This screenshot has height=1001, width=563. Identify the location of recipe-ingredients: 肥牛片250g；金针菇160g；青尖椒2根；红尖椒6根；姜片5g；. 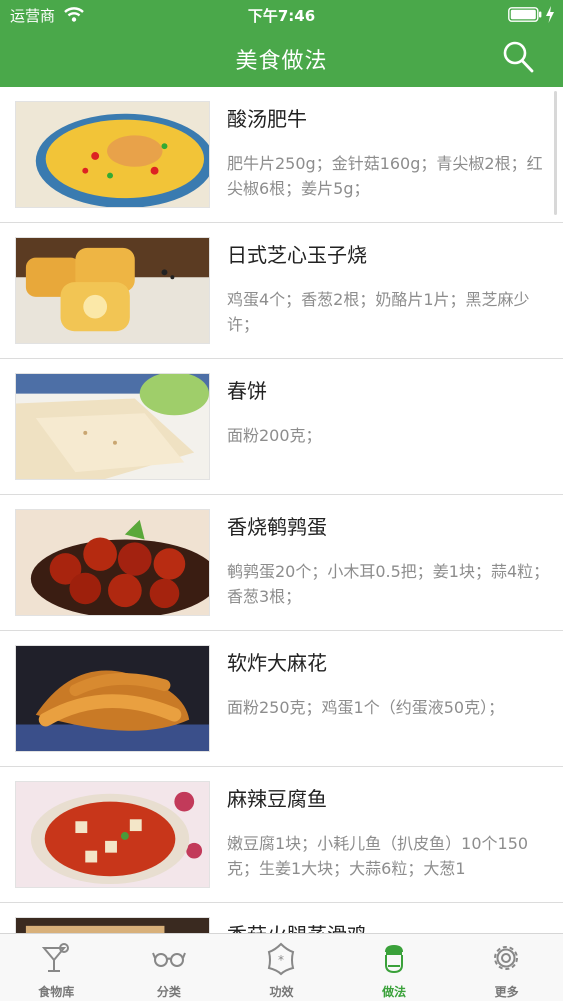
(385, 176).